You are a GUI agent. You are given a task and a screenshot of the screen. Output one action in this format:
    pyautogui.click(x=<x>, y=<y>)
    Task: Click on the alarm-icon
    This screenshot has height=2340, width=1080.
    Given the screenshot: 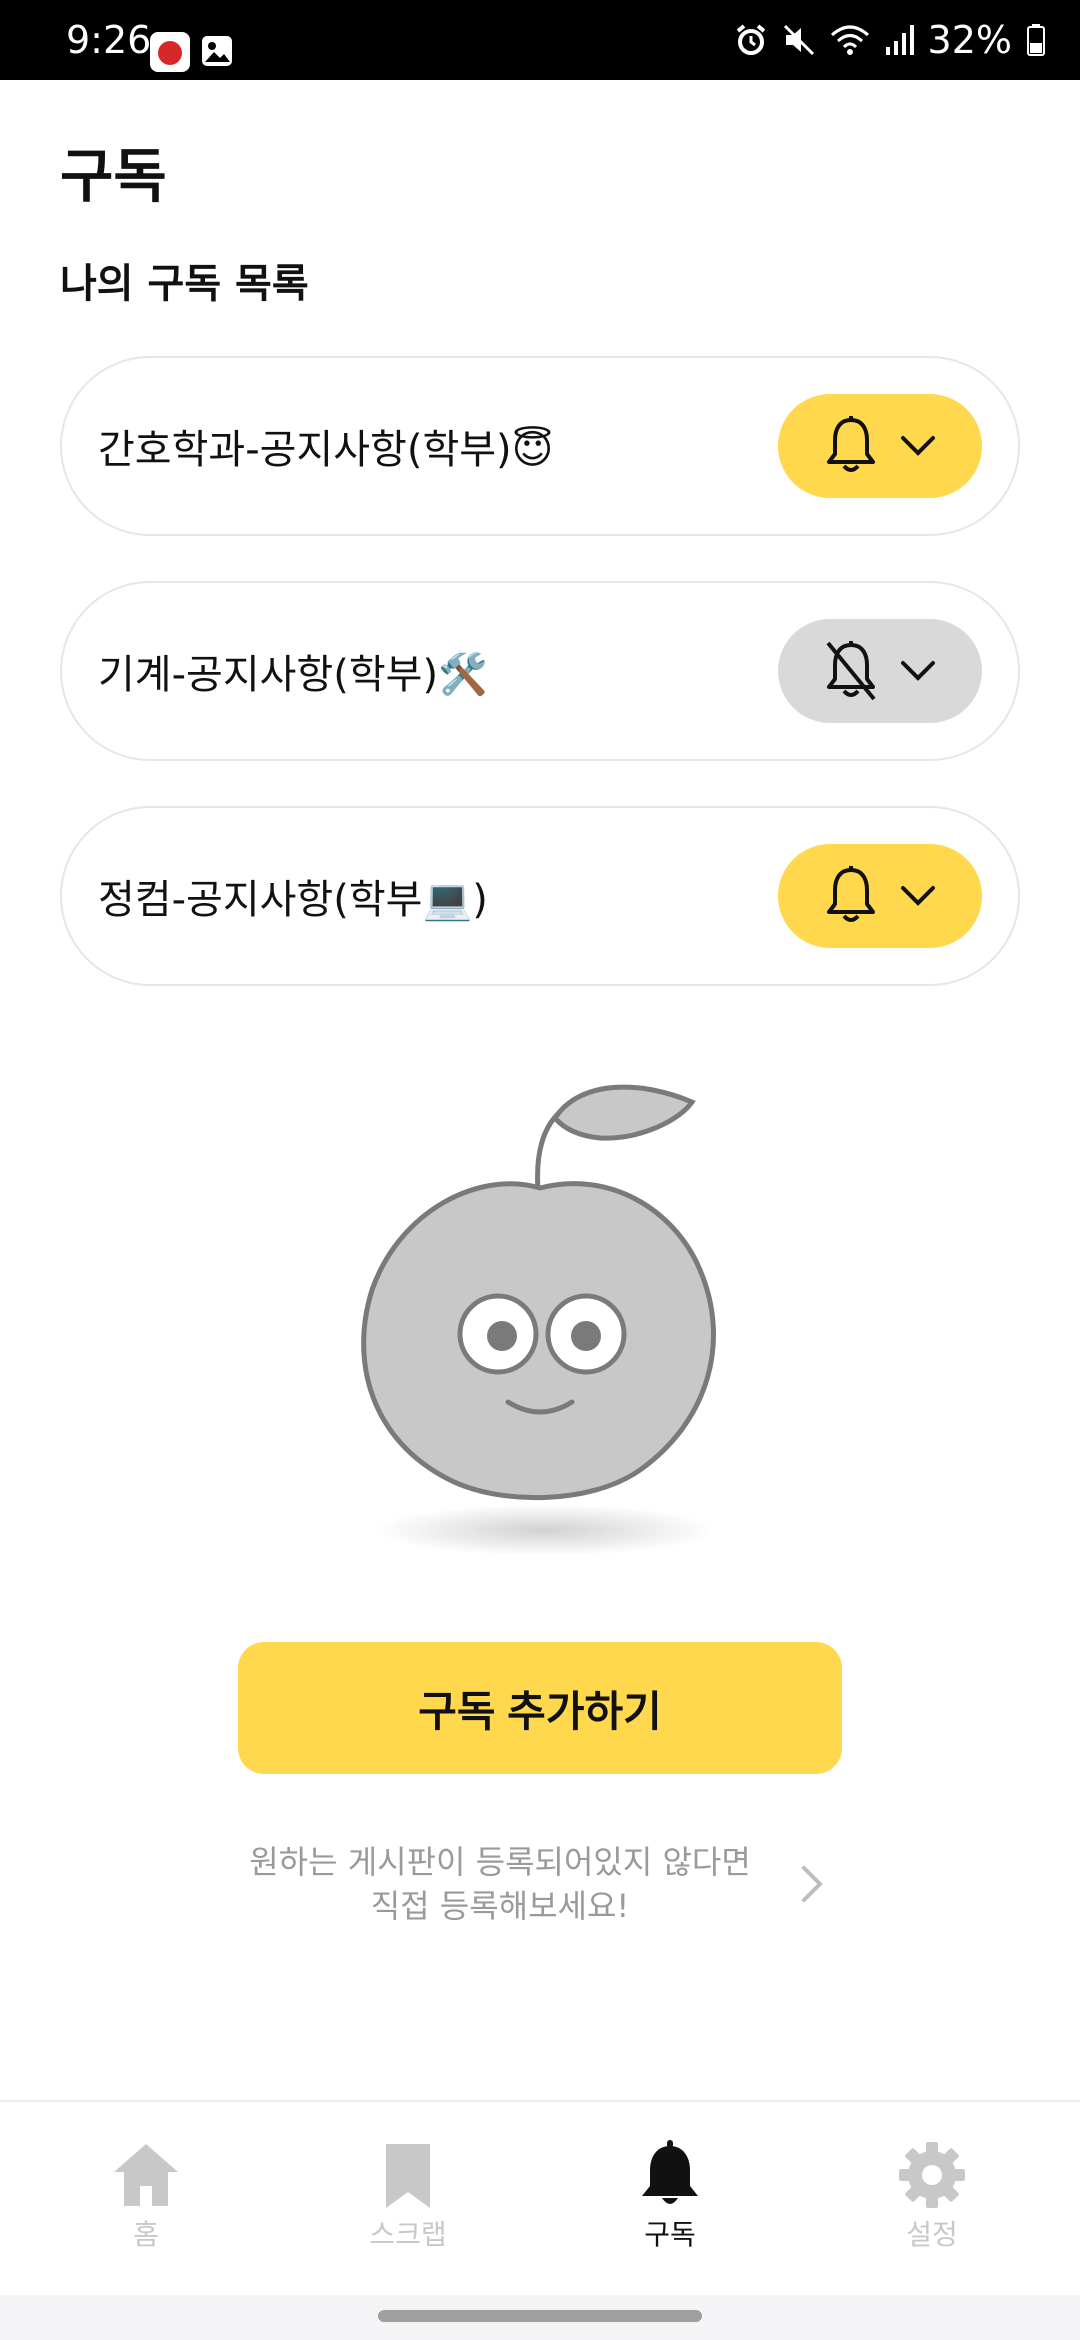 What is the action you would take?
    pyautogui.click(x=751, y=40)
    